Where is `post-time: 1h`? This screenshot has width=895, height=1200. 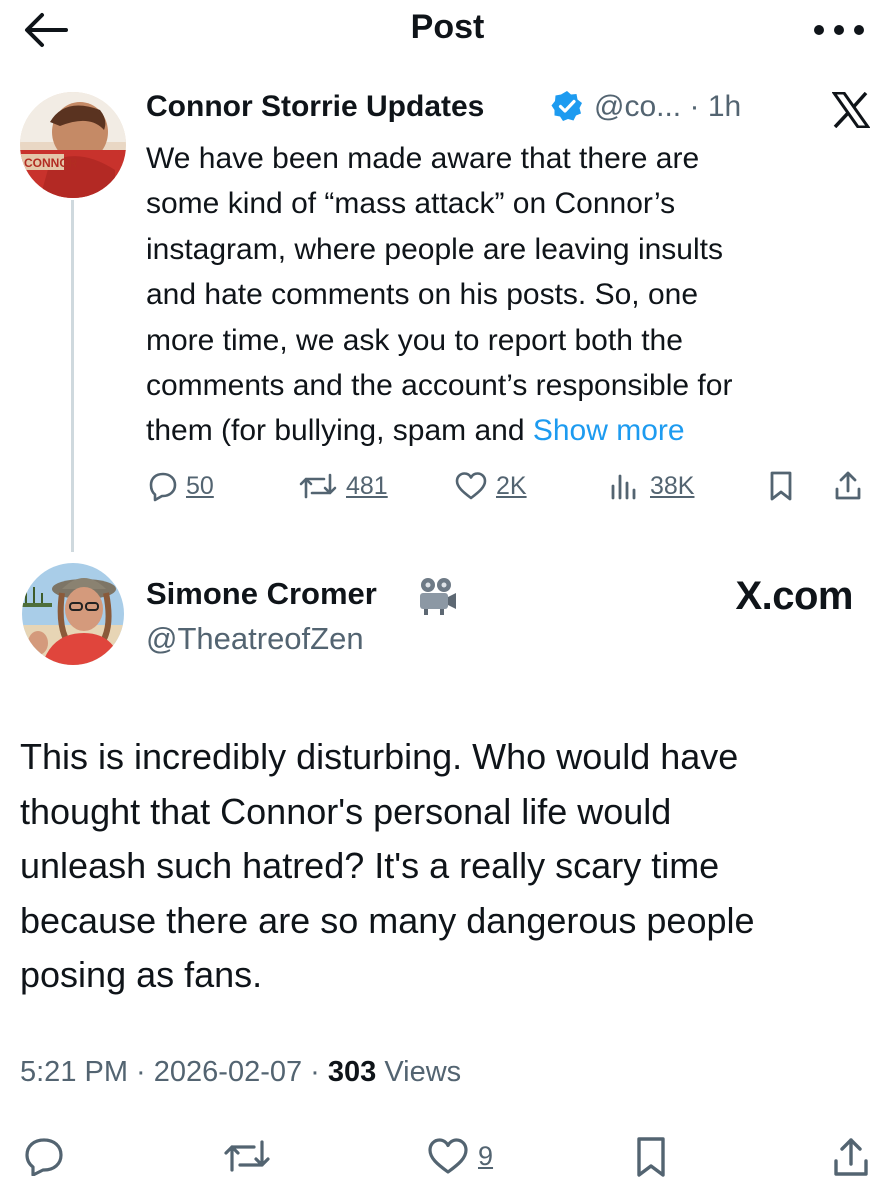 post-time: 1h is located at coordinates (724, 106).